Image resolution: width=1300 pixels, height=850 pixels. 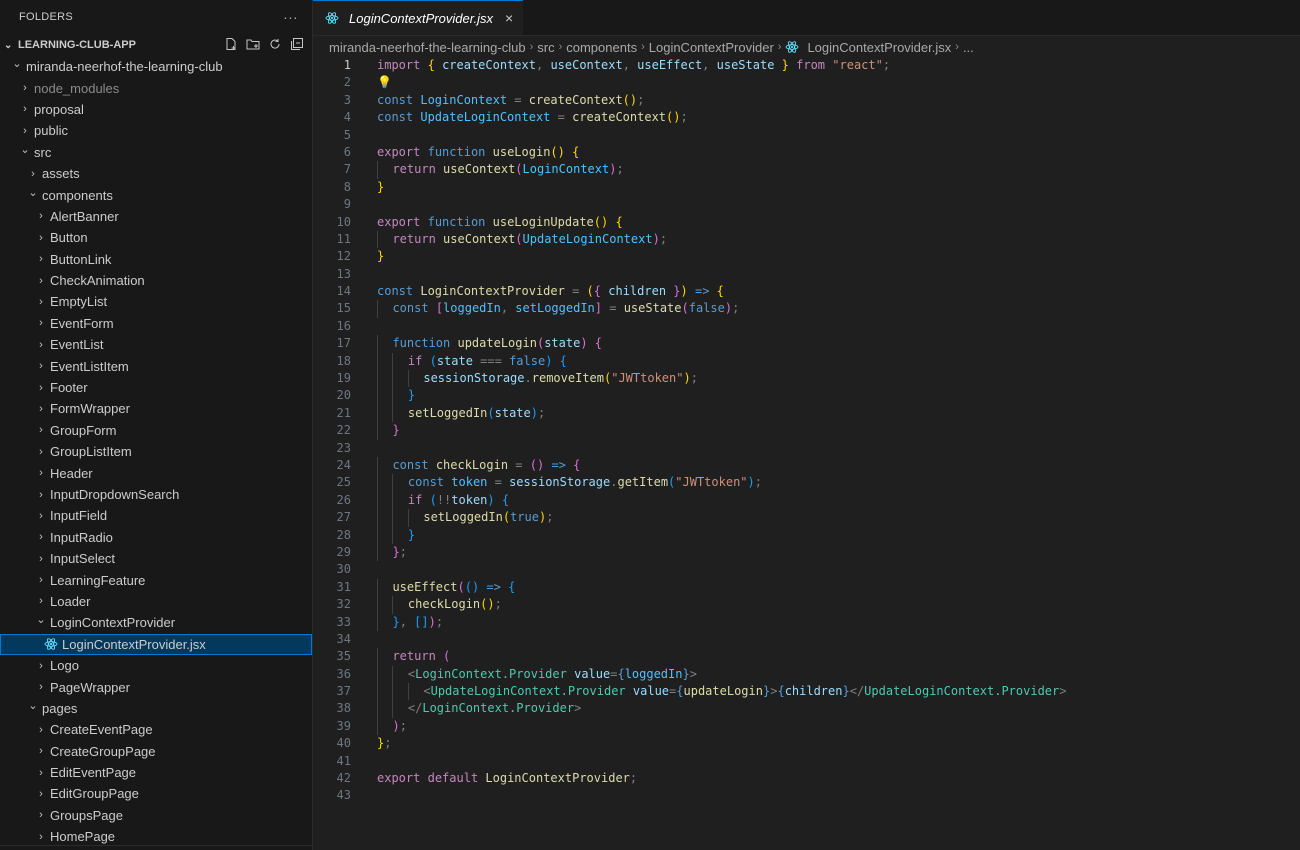 I want to click on tree-item-label: AlertBanner, so click(x=84, y=216).